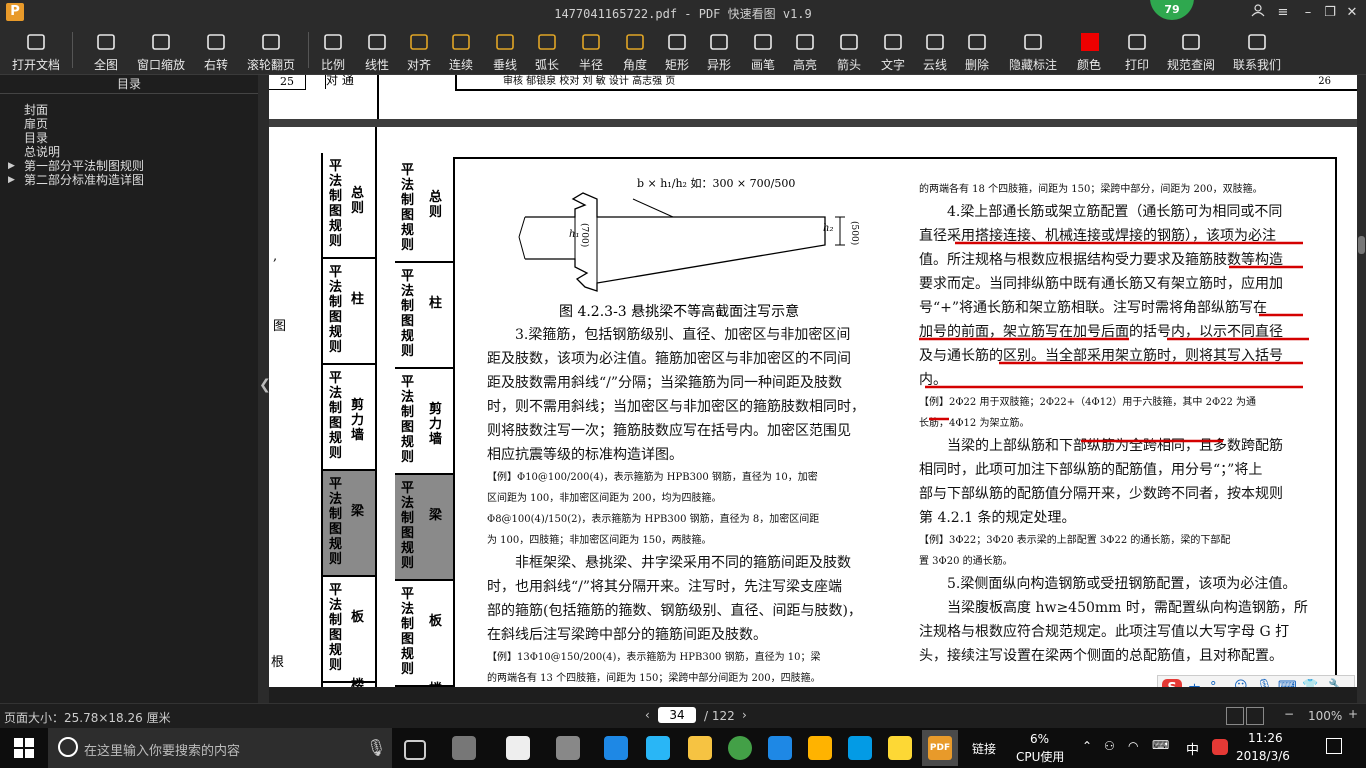  Describe the element at coordinates (860, 748) in the screenshot. I see `puzzle-icon` at that location.